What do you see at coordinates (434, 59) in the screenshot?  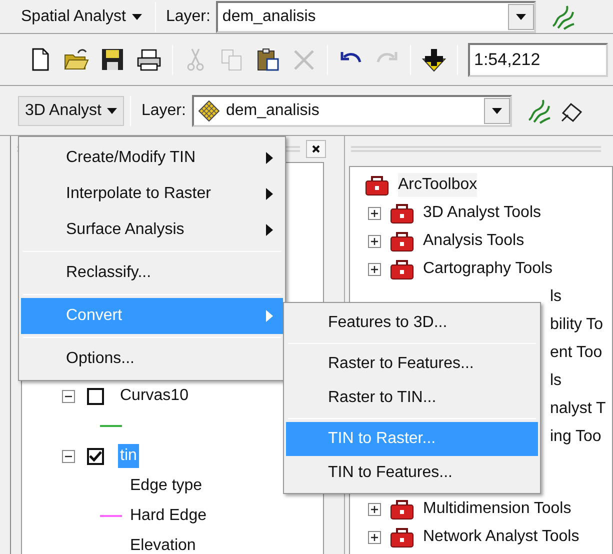 I see `add-data-icon` at bounding box center [434, 59].